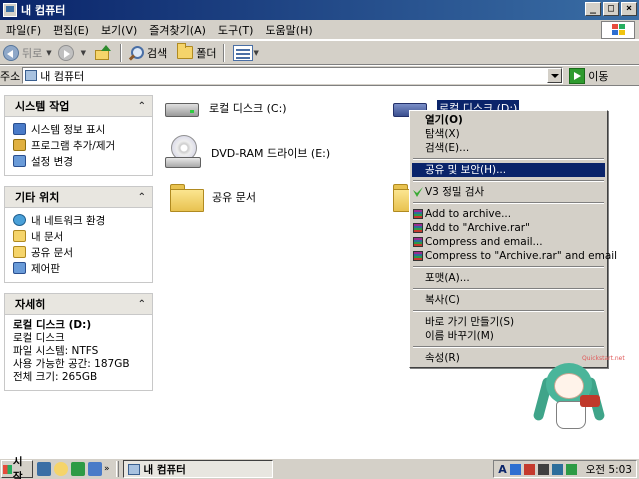 The image size is (639, 479). What do you see at coordinates (43, 10) in the screenshot?
I see `window-title: 내 컴퓨터` at bounding box center [43, 10].